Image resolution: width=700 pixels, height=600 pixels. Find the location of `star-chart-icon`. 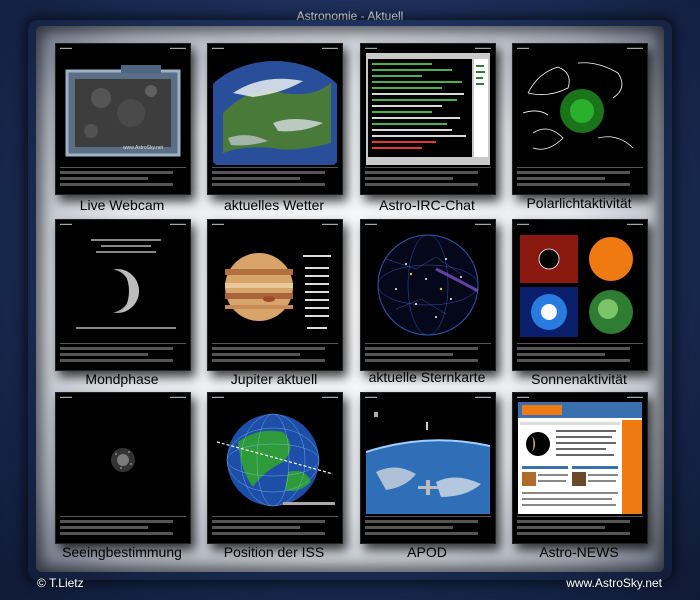

star-chart-icon is located at coordinates (428, 285).